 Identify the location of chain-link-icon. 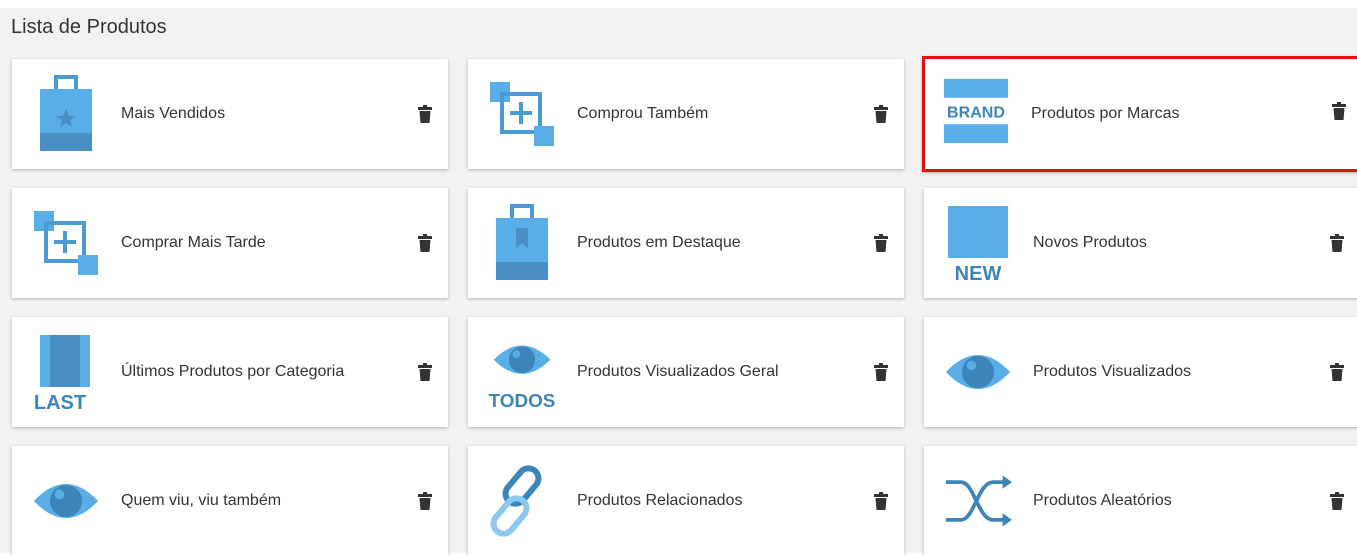
(522, 501).